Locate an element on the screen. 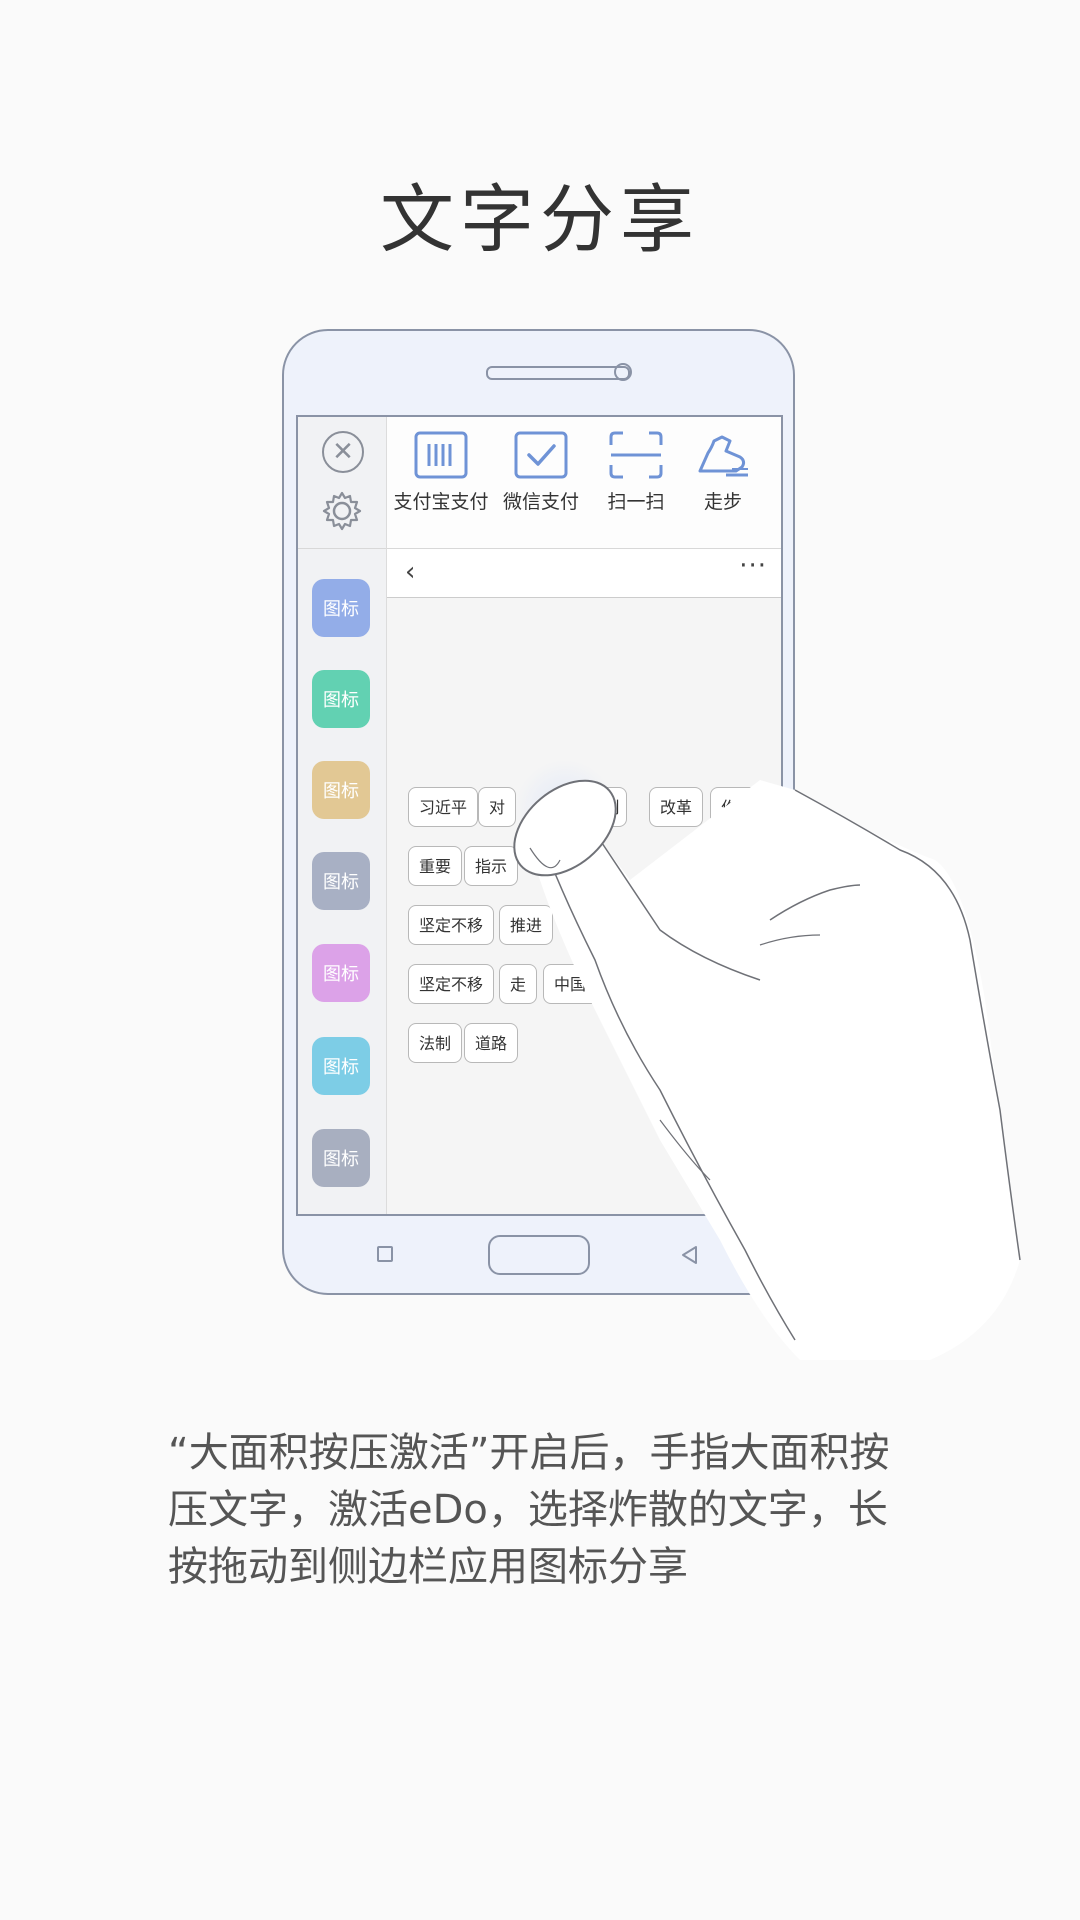 The image size is (1080, 1920). word-chip: 作出 is located at coordinates (737, 807).